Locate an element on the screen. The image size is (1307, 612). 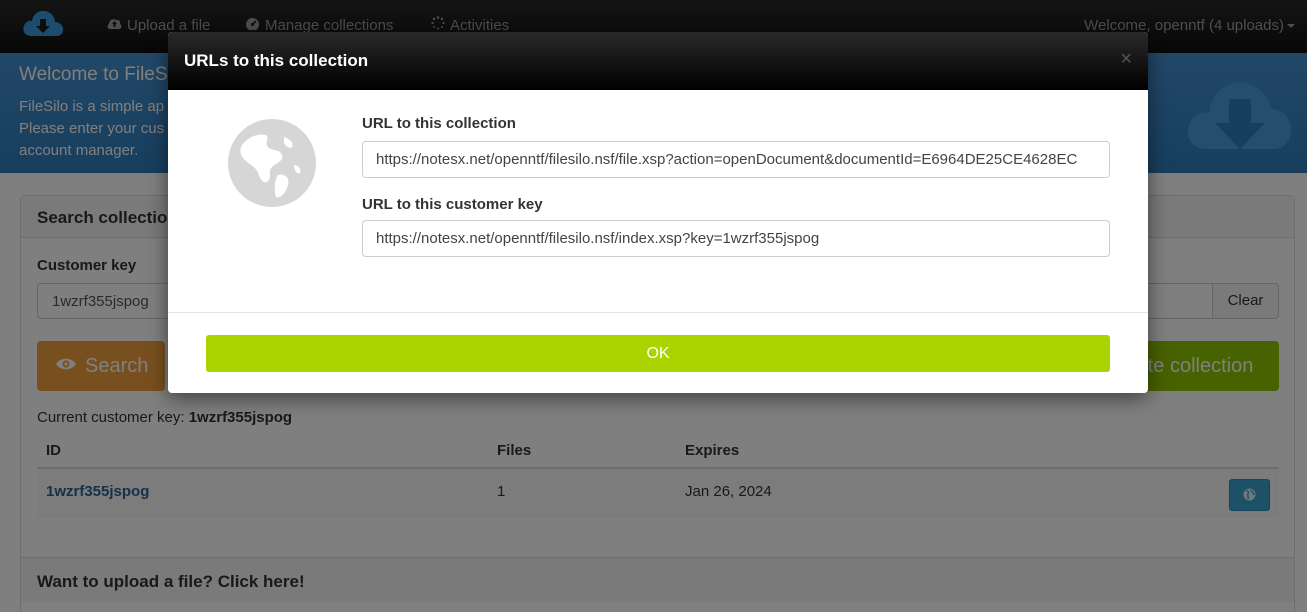
close-icon: × is located at coordinates (1126, 59).